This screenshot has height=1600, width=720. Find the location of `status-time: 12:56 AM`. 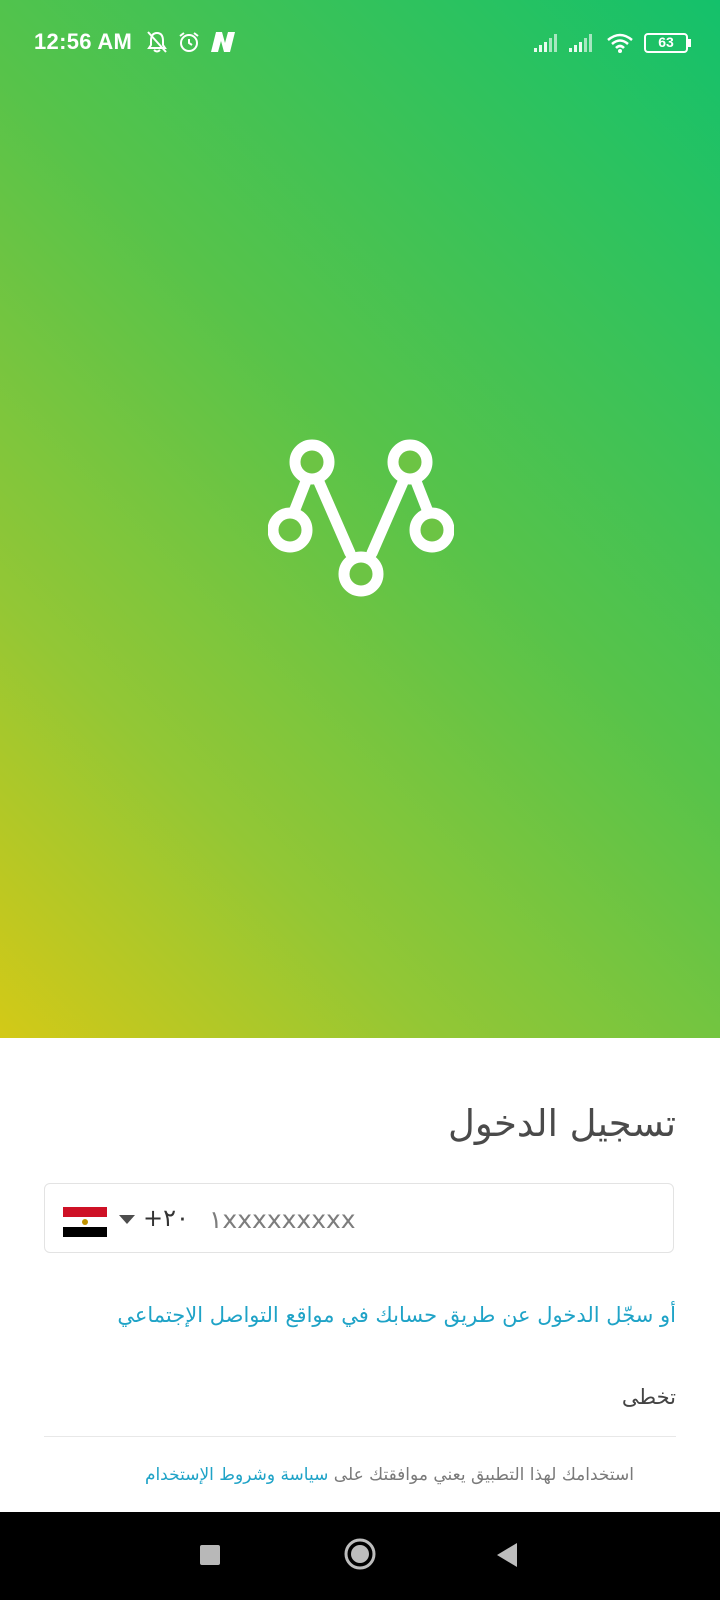

status-time: 12:56 AM is located at coordinates (83, 41).